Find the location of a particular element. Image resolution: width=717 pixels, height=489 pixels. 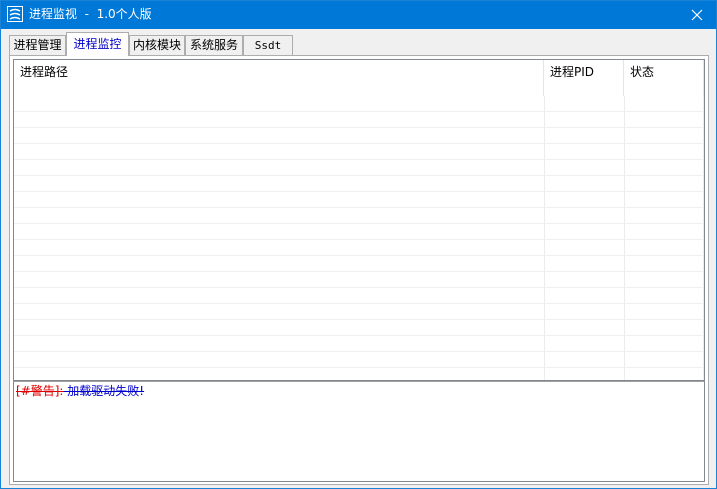

tab-kernel-modules: 内核模块 is located at coordinates (157, 45).